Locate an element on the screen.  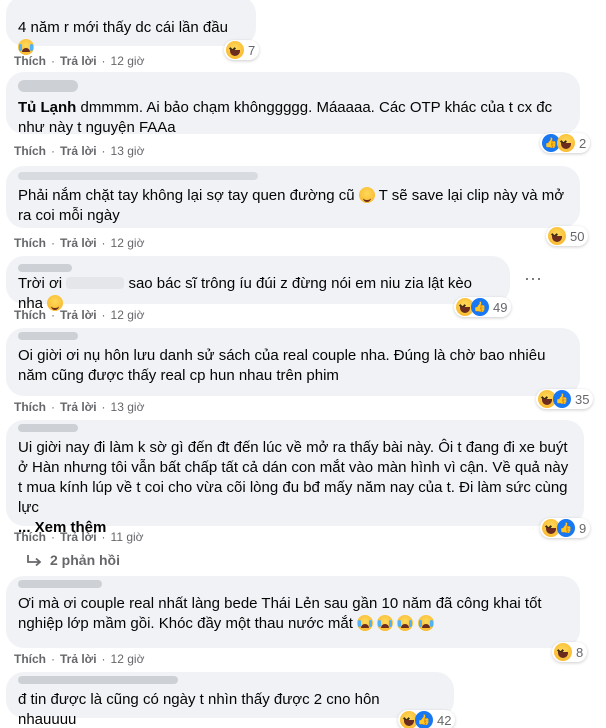
mention-redacted is located at coordinates (95, 283).